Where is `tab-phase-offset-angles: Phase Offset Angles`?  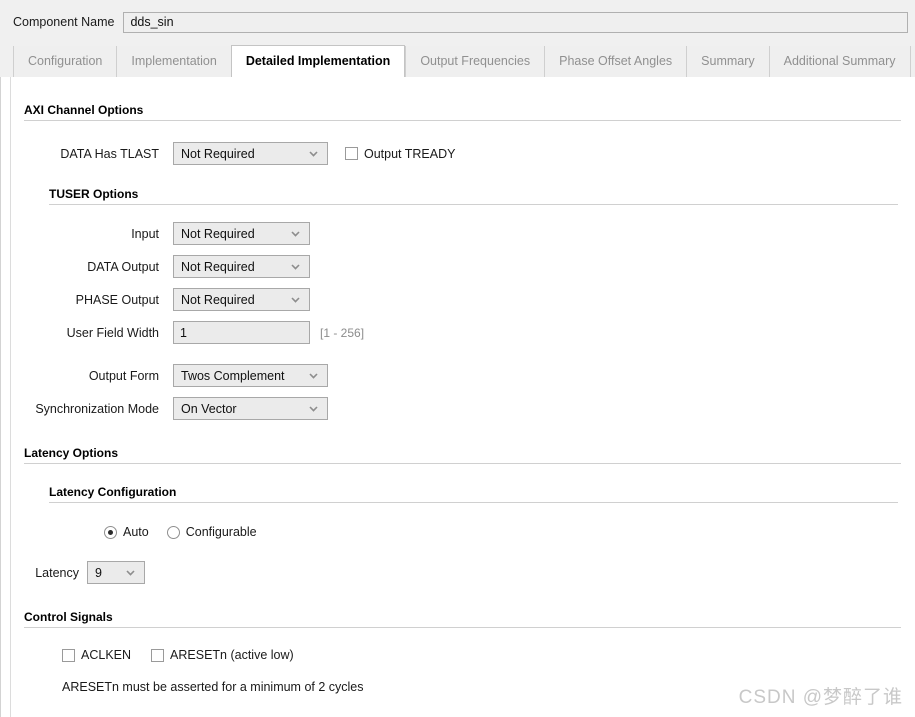
tab-phase-offset-angles: Phase Offset Angles is located at coordinates (615, 61).